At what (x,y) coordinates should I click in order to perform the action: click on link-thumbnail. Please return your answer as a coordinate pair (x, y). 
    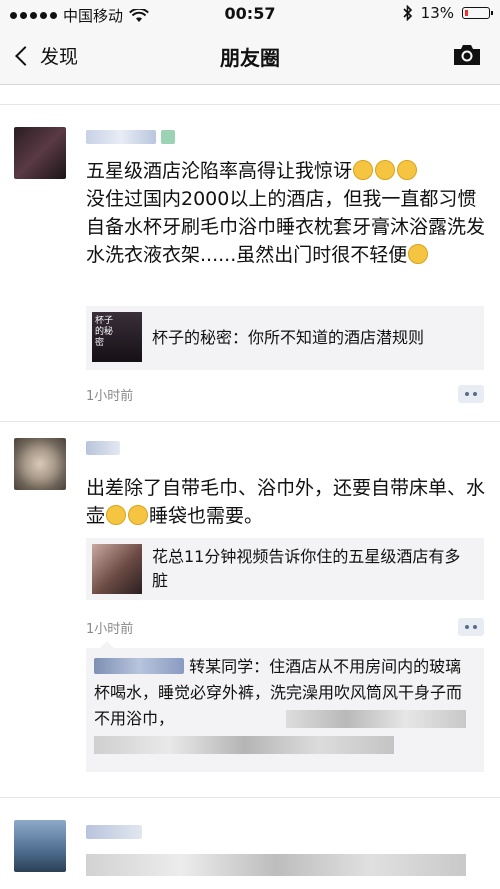
    Looking at the image, I should click on (117, 569).